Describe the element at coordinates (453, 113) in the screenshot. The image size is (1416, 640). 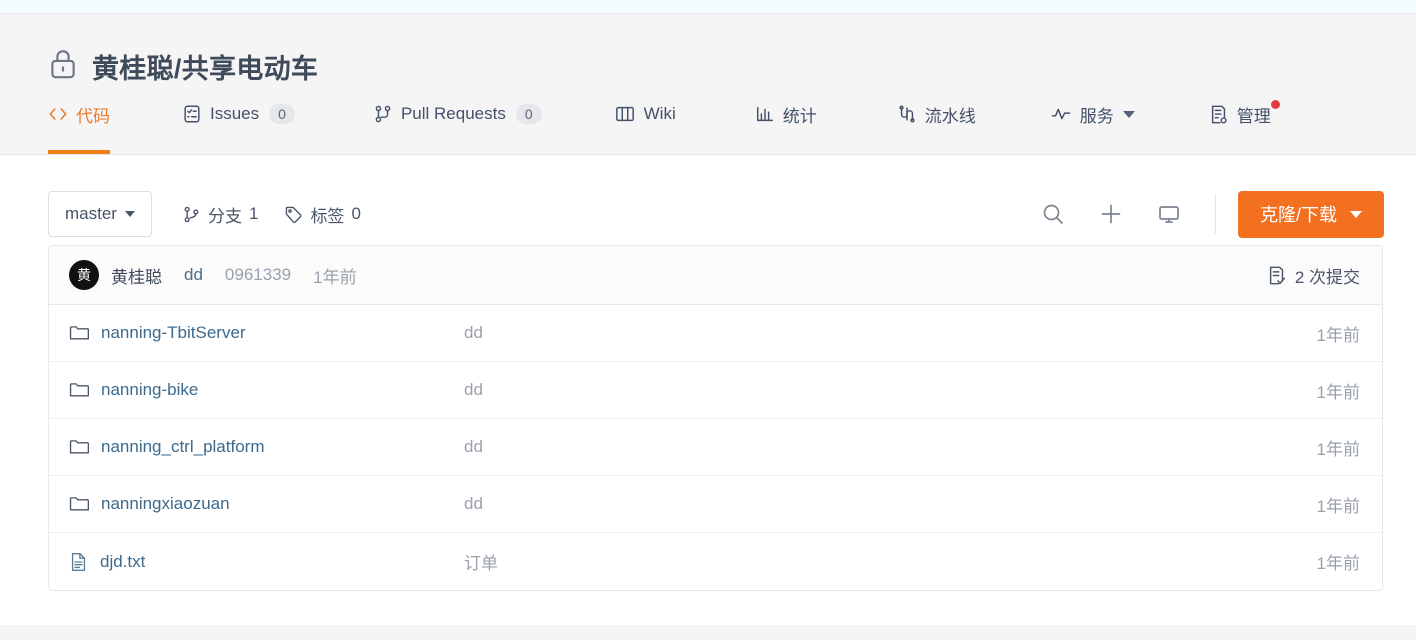
I see `tab-pull-requests-label: Pull Requests` at that location.